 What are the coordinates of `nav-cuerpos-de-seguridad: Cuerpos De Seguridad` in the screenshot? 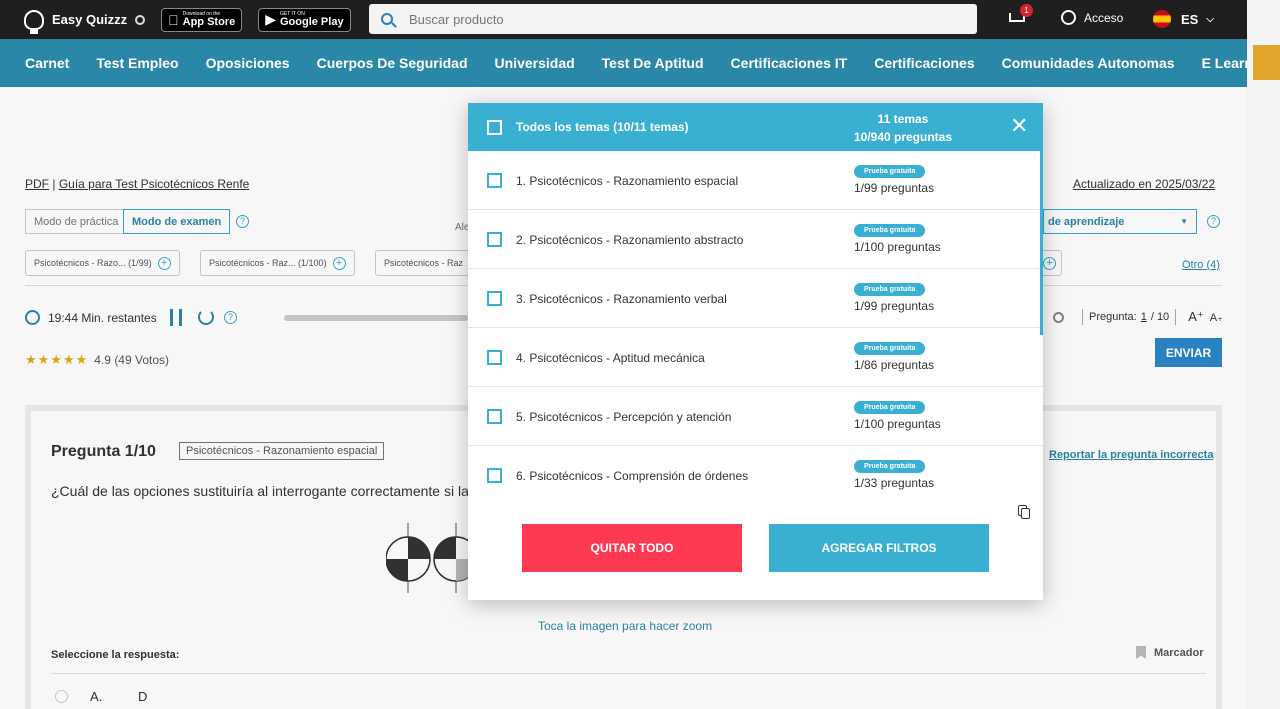 It's located at (392, 63).